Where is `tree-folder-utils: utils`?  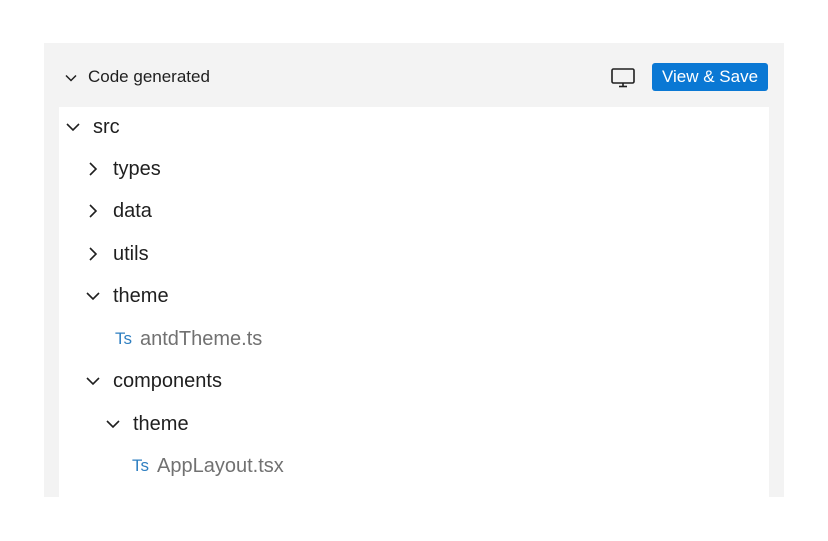
tree-folder-utils: utils is located at coordinates (117, 254).